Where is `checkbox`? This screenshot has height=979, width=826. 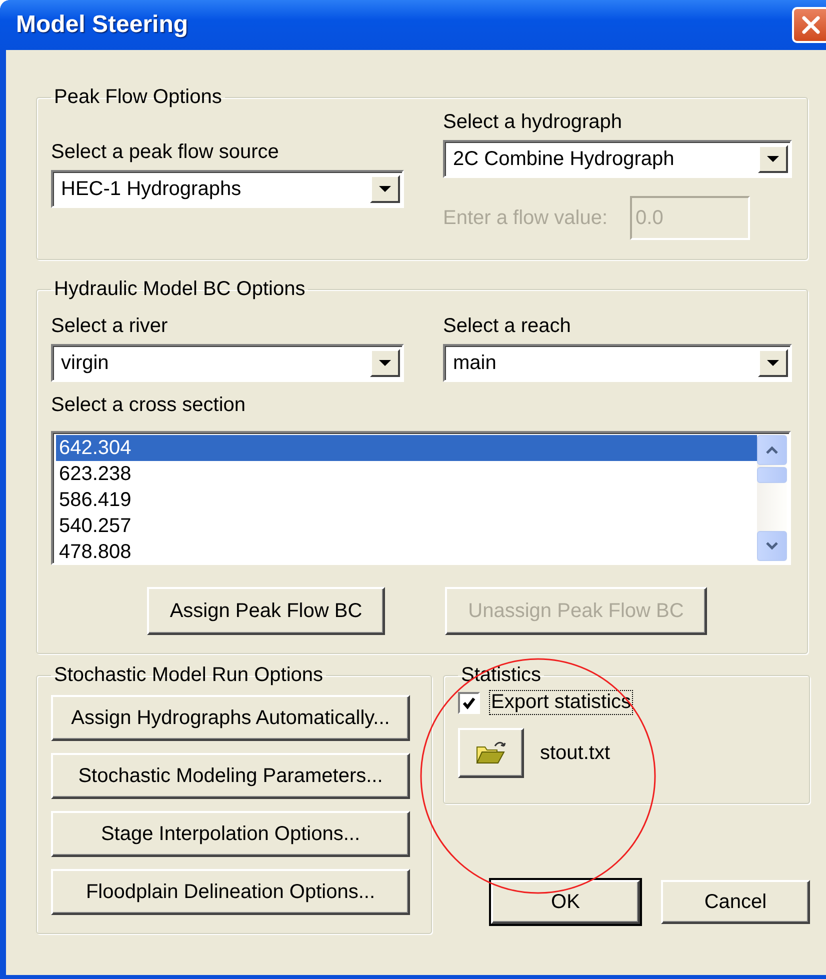 checkbox is located at coordinates (469, 703).